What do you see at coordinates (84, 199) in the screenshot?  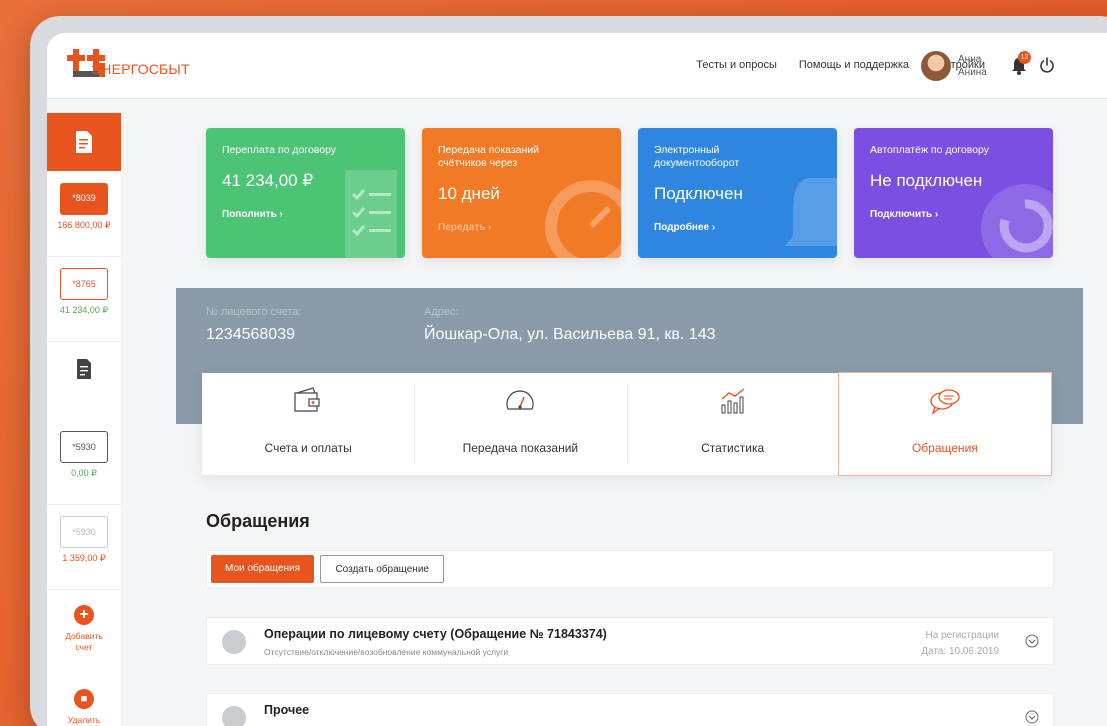 I see `account-number: *8039` at bounding box center [84, 199].